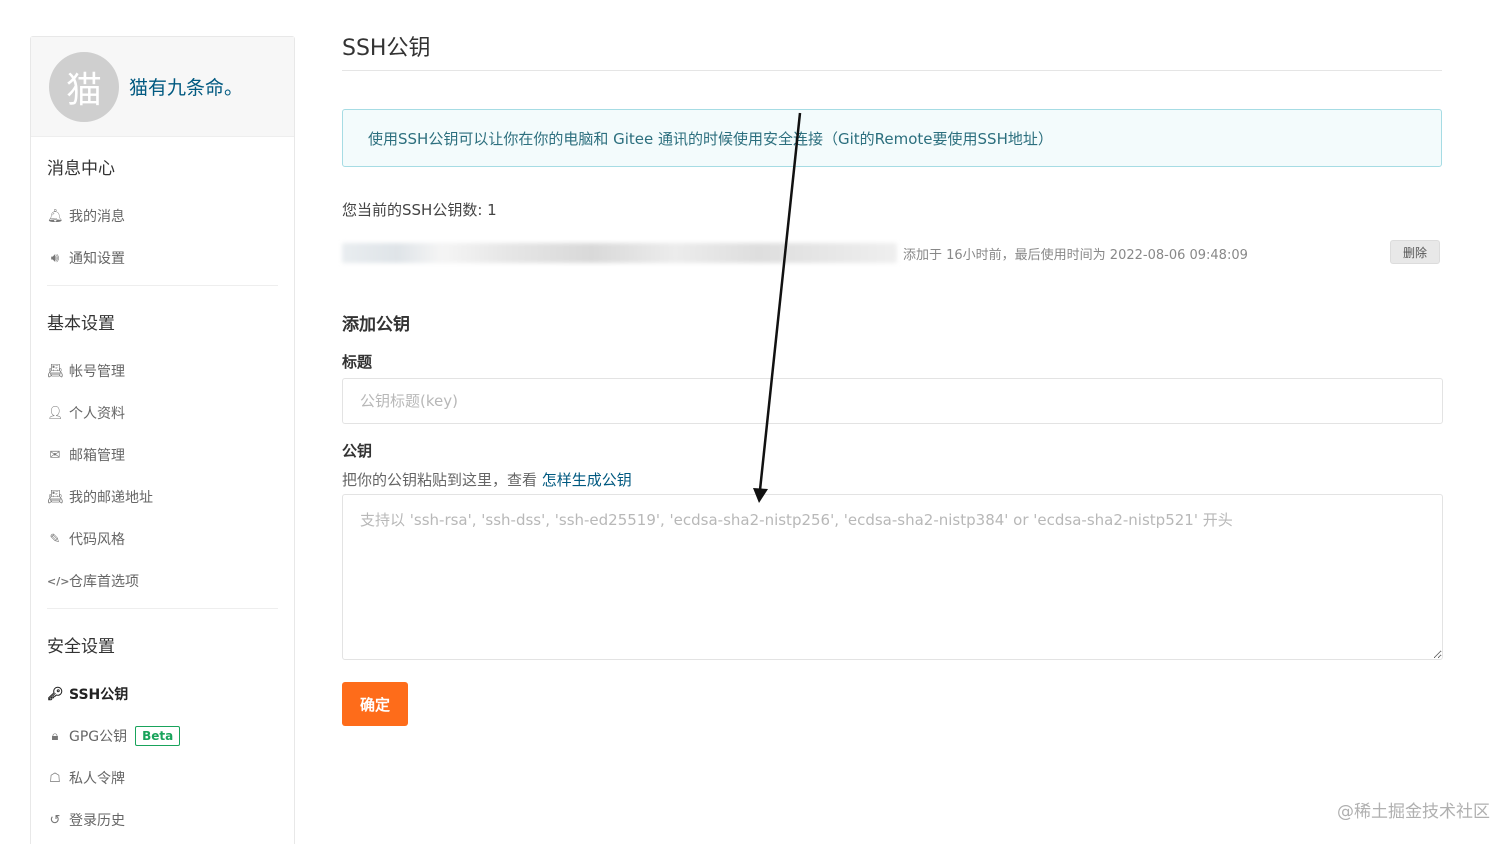 This screenshot has height=844, width=1512. I want to click on sidebar-item-label: 帐号管理, so click(97, 372).